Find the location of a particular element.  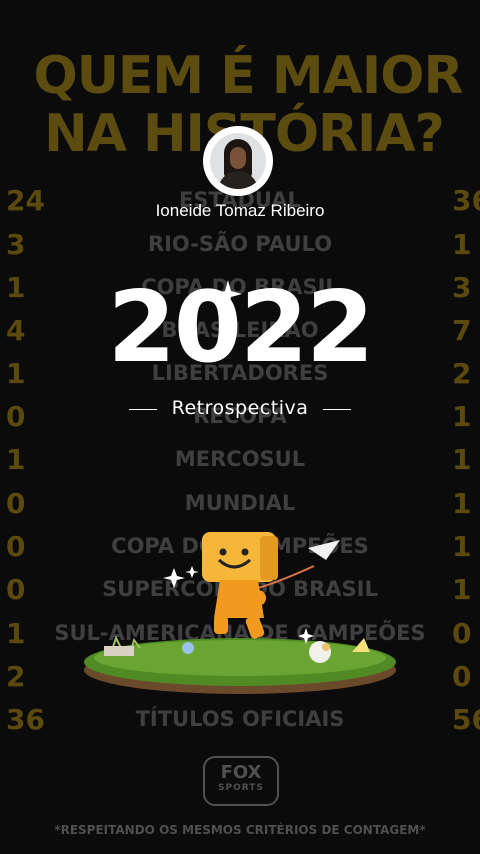

divider-left is located at coordinates (143, 410).